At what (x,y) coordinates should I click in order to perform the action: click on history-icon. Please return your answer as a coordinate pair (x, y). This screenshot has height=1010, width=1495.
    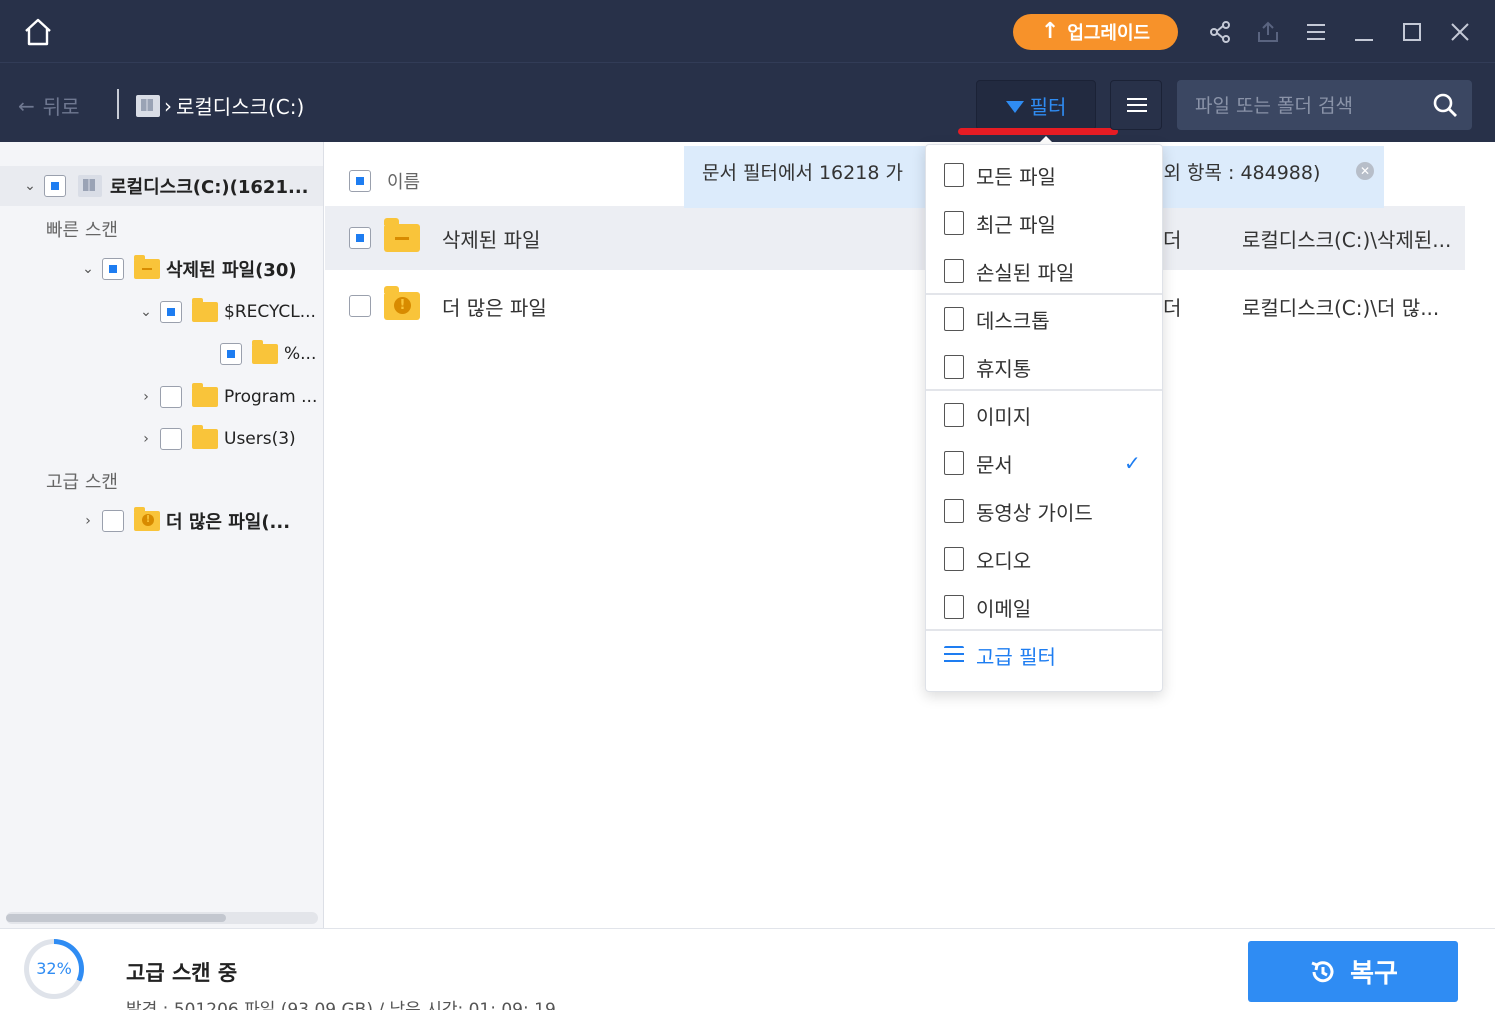
    Looking at the image, I should click on (1322, 971).